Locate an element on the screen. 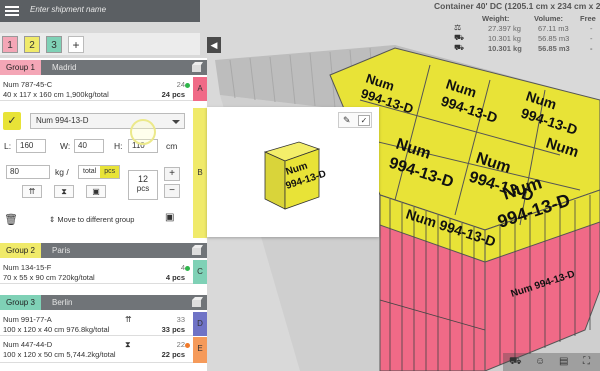  quantity-unit: pcs is located at coordinates (143, 188).